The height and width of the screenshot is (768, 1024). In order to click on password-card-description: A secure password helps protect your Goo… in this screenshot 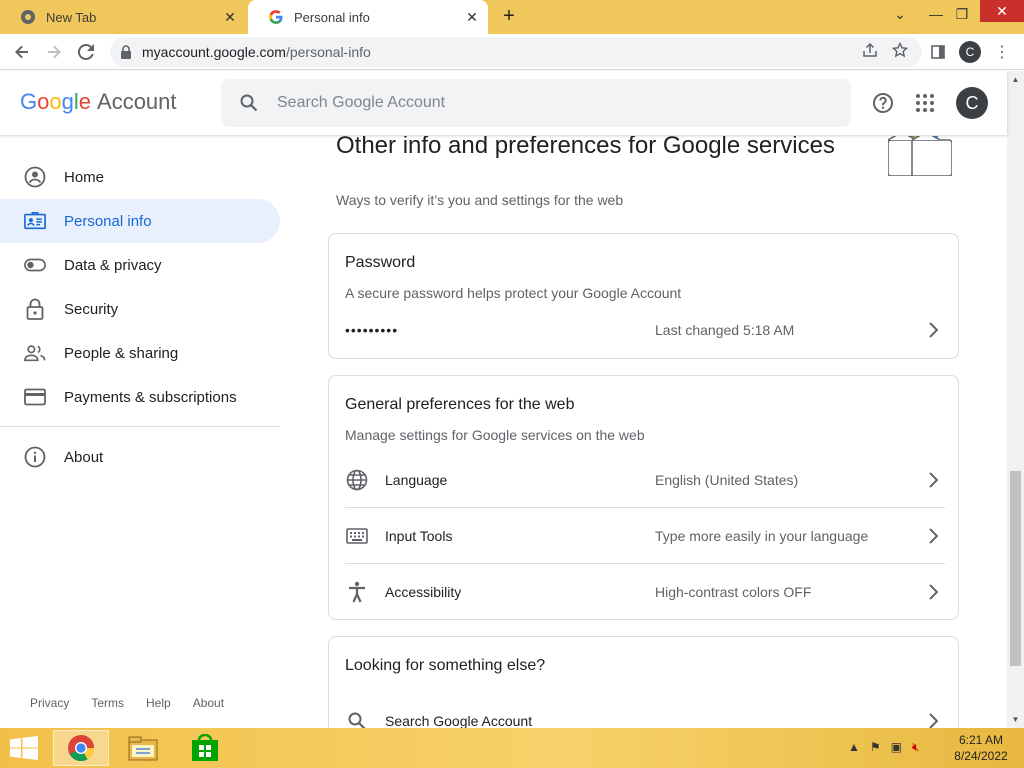, I will do `click(513, 293)`.